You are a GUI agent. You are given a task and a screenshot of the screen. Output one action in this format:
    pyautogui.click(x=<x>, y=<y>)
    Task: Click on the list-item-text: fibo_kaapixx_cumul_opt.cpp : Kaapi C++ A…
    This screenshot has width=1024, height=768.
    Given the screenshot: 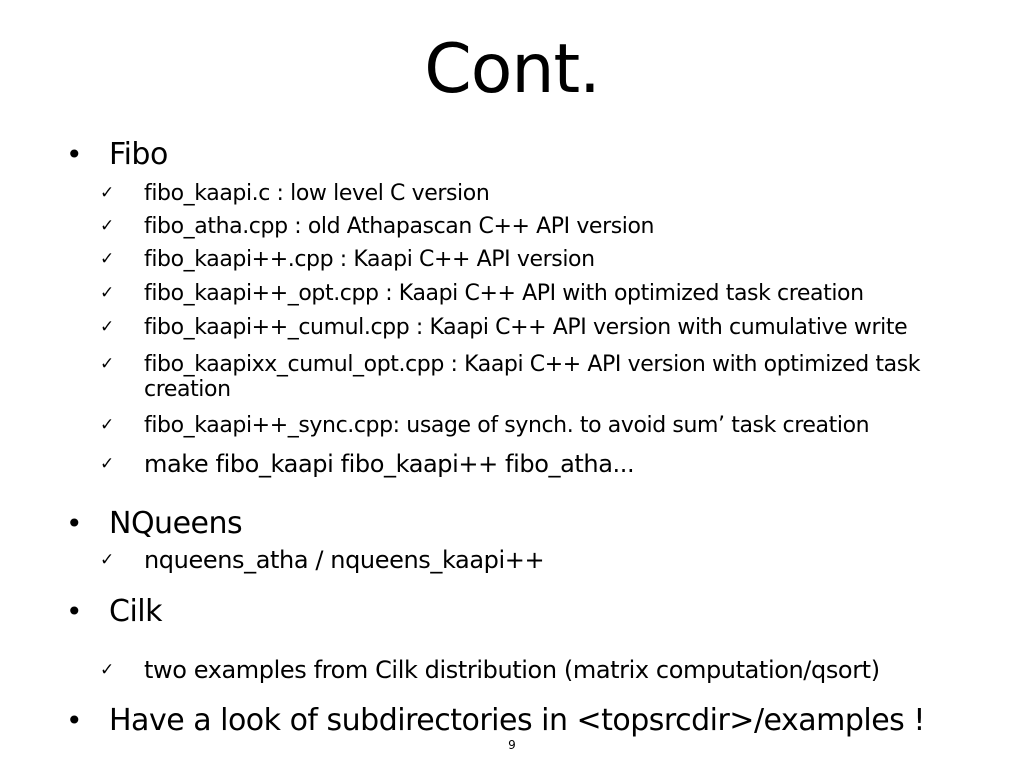 What is the action you would take?
    pyautogui.click(x=532, y=364)
    